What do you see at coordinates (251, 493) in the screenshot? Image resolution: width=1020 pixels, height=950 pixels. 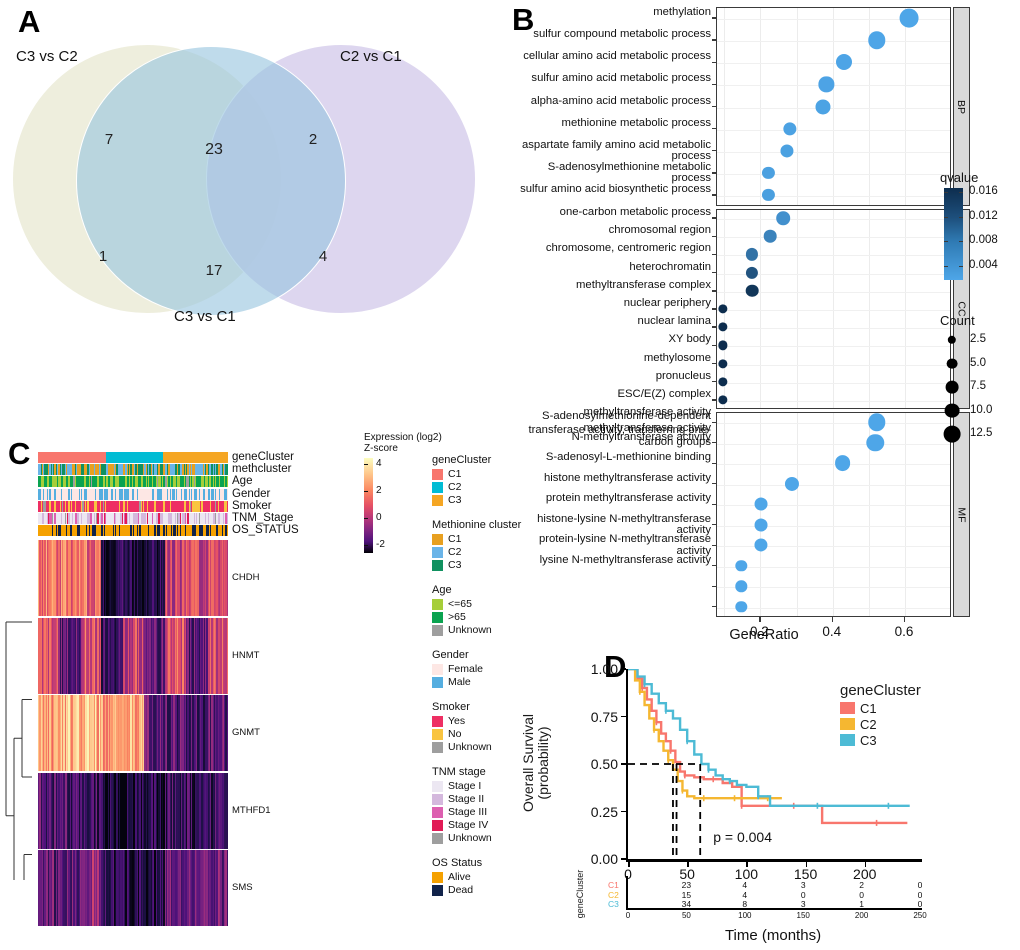 I see `annotation-row-label: Gender` at bounding box center [251, 493].